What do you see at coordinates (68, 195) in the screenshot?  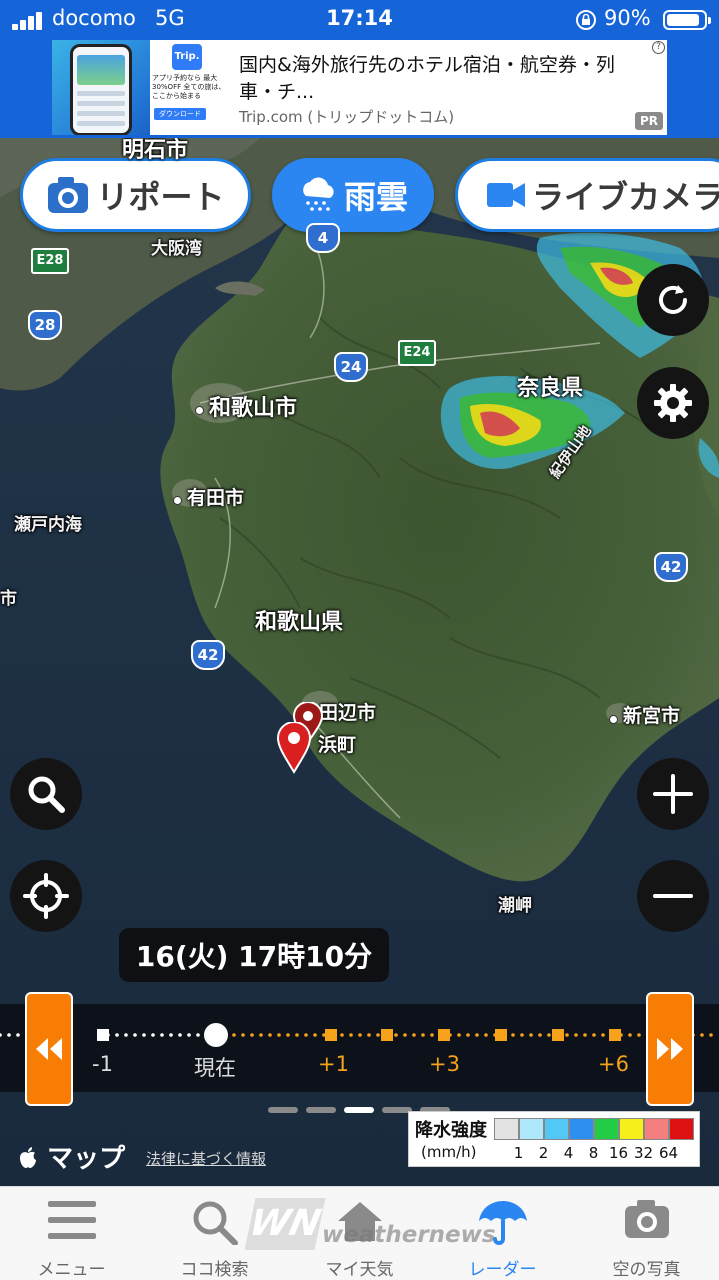 I see `camera-icon` at bounding box center [68, 195].